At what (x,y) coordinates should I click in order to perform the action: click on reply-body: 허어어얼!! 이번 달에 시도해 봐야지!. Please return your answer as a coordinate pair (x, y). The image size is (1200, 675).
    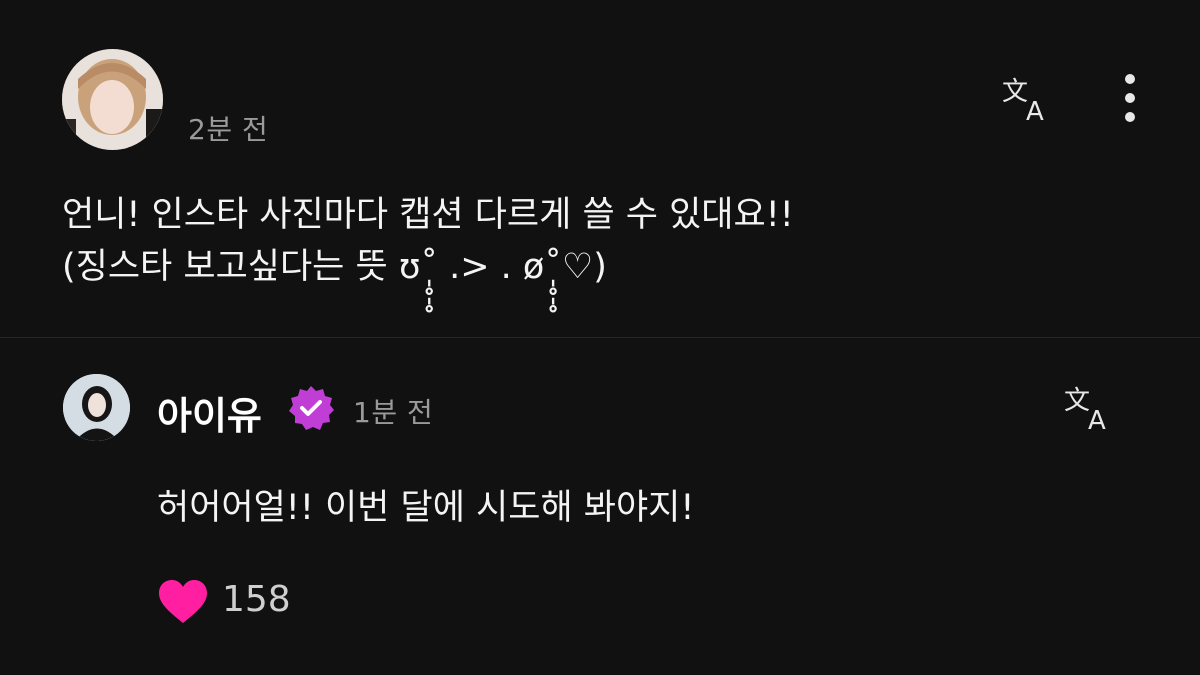
    Looking at the image, I should click on (426, 508).